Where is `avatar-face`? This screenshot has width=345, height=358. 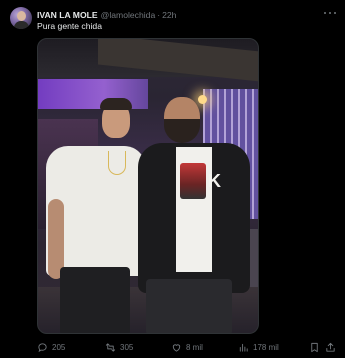 avatar-face is located at coordinates (21, 16).